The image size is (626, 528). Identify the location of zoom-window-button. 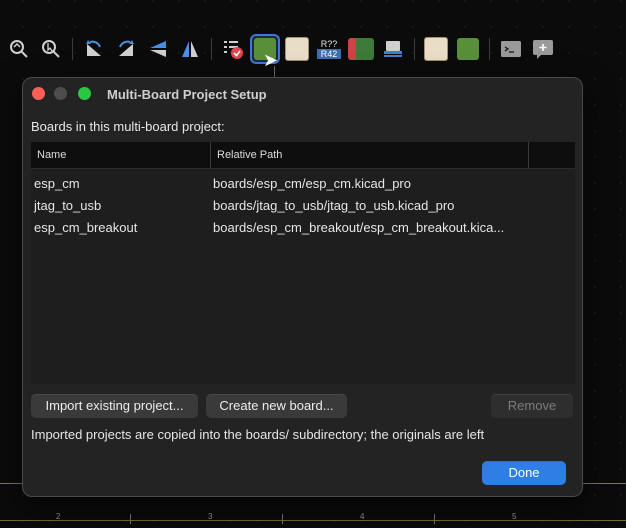
(84, 93).